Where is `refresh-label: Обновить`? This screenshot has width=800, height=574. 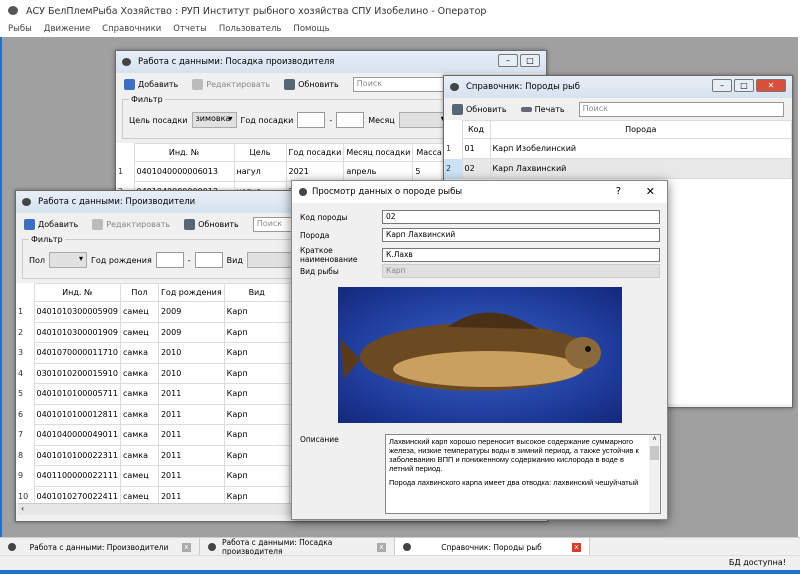 refresh-label: Обновить is located at coordinates (318, 84).